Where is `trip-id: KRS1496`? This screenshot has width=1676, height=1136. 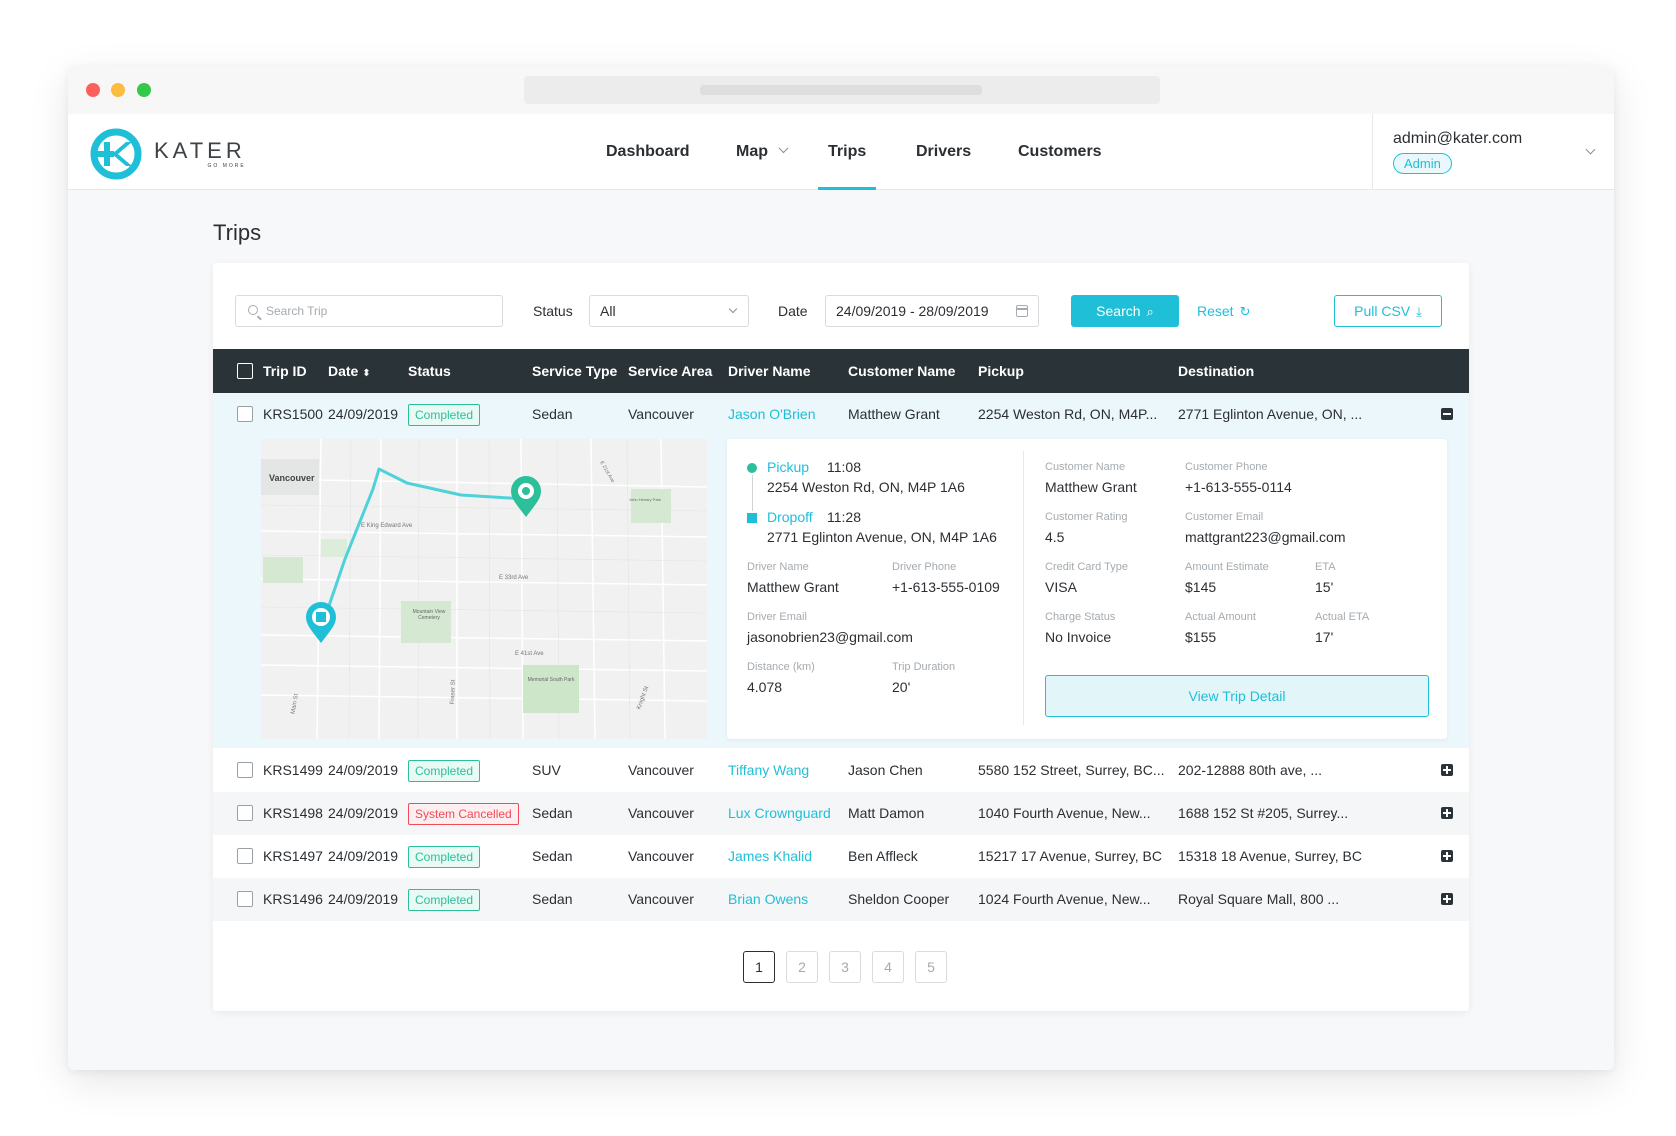
trip-id: KRS1496 is located at coordinates (293, 899).